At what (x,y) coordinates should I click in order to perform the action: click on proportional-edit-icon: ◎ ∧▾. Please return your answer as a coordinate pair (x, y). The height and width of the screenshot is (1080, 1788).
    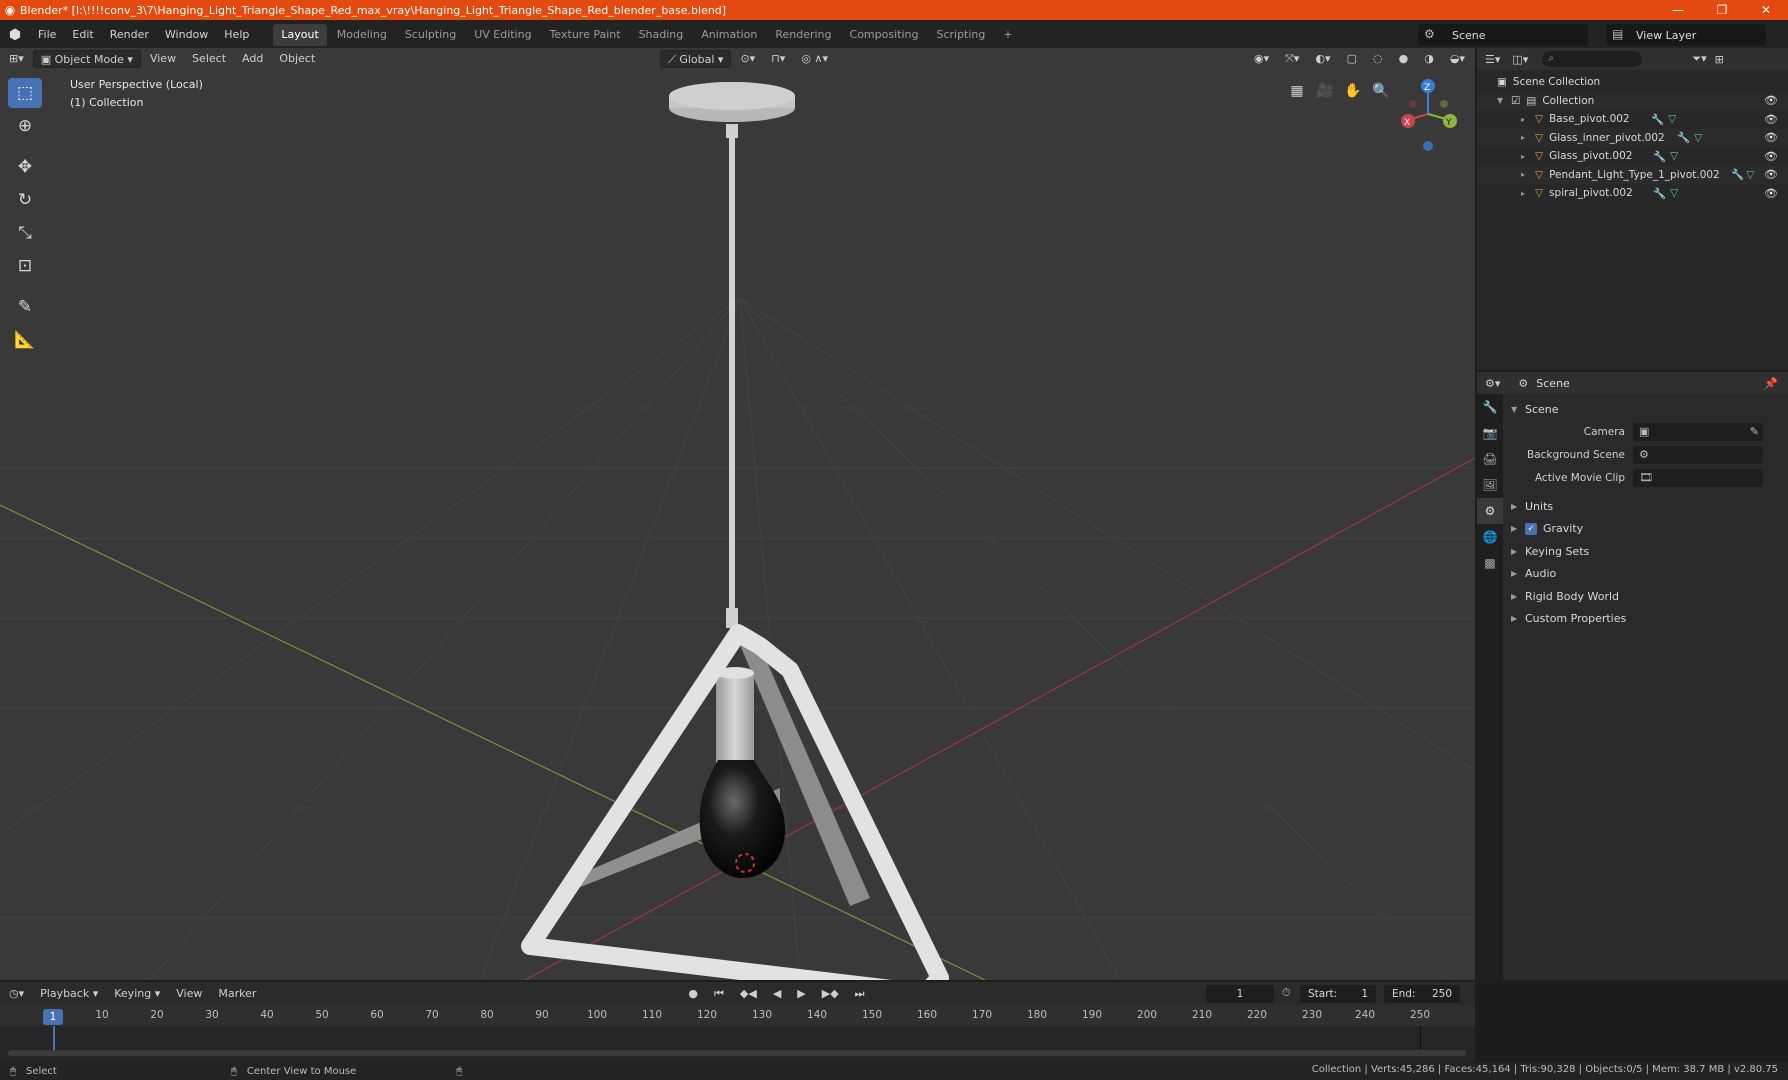
    Looking at the image, I should click on (814, 59).